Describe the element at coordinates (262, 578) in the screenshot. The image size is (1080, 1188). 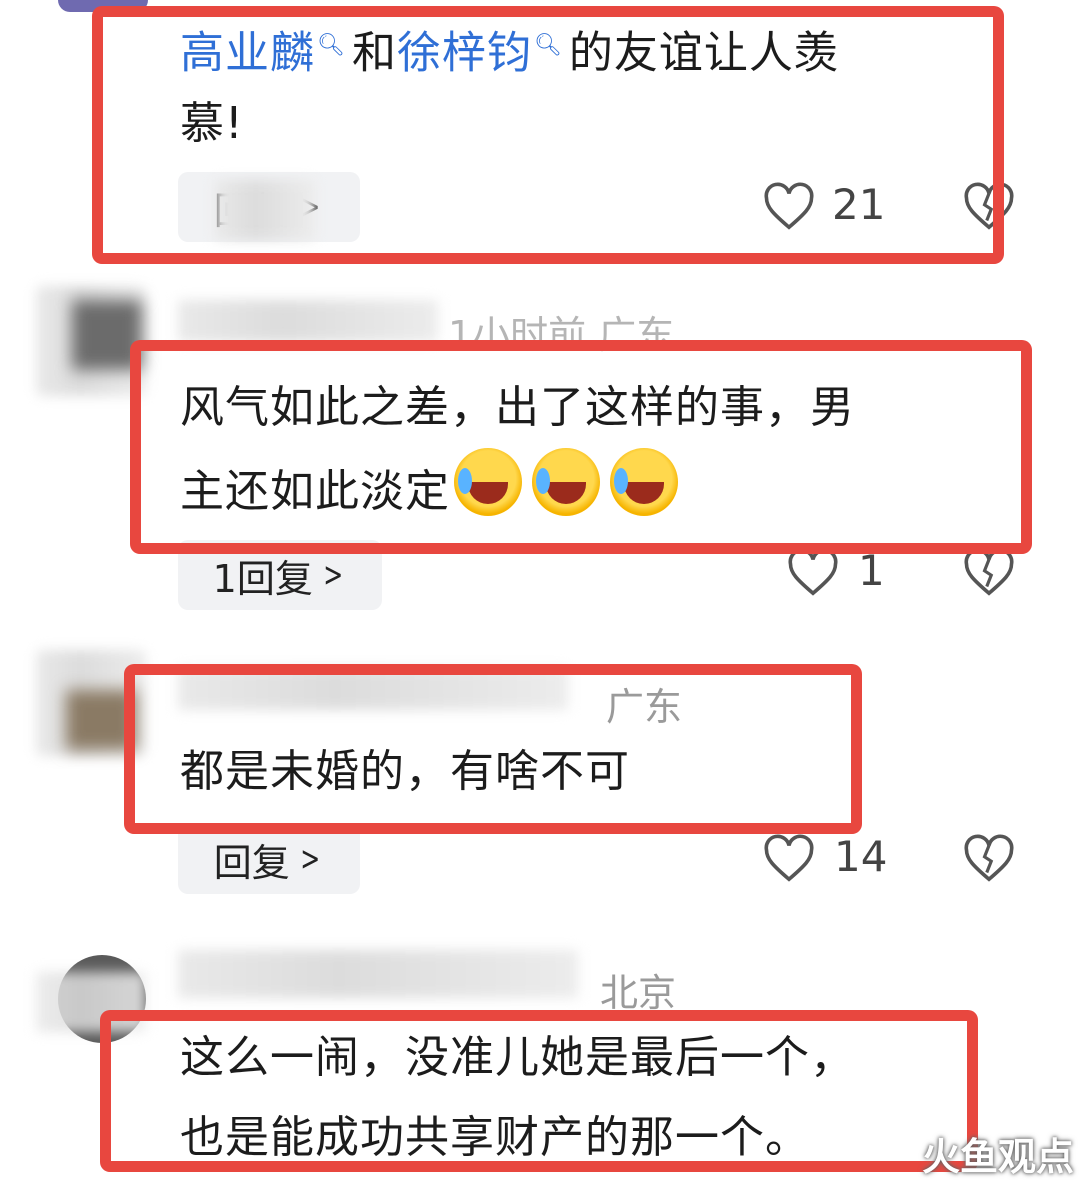
I see `reply-label: 1回复` at that location.